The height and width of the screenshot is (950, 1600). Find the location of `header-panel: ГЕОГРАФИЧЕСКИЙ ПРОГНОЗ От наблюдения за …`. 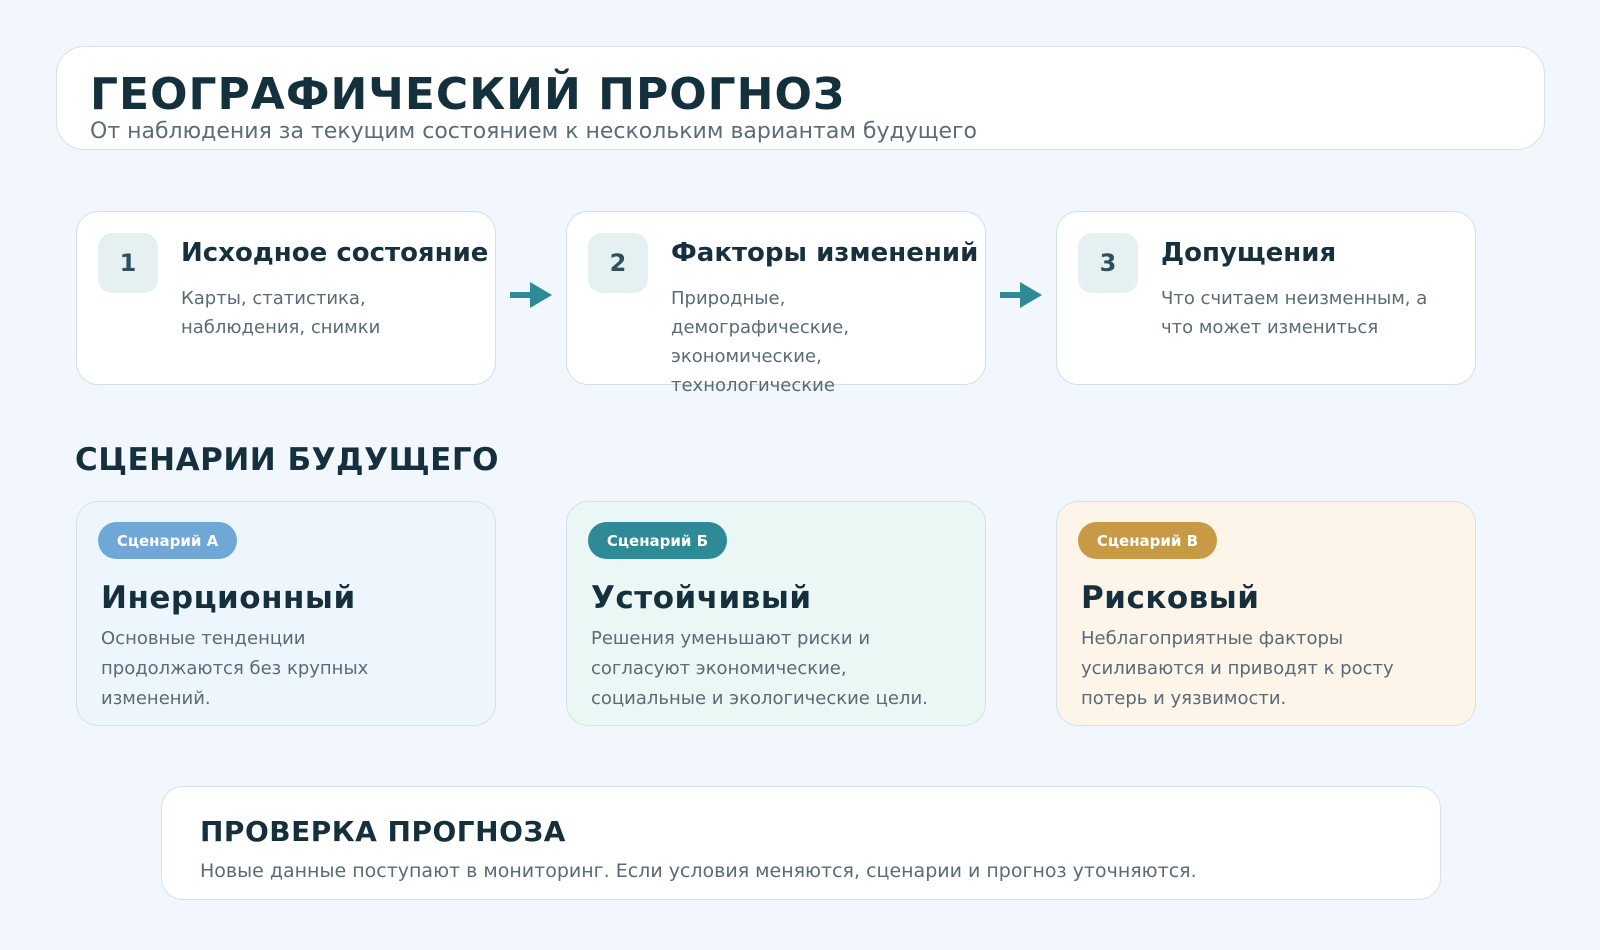

header-panel: ГЕОГРАФИЧЕСКИЙ ПРОГНОЗ От наблюдения за … is located at coordinates (800, 98).